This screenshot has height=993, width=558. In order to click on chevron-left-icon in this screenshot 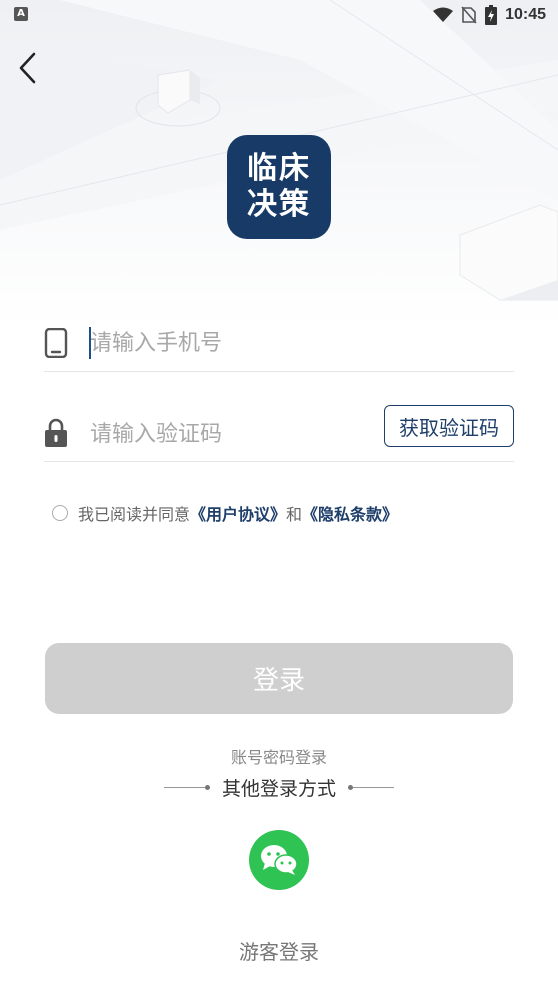, I will do `click(27, 68)`.